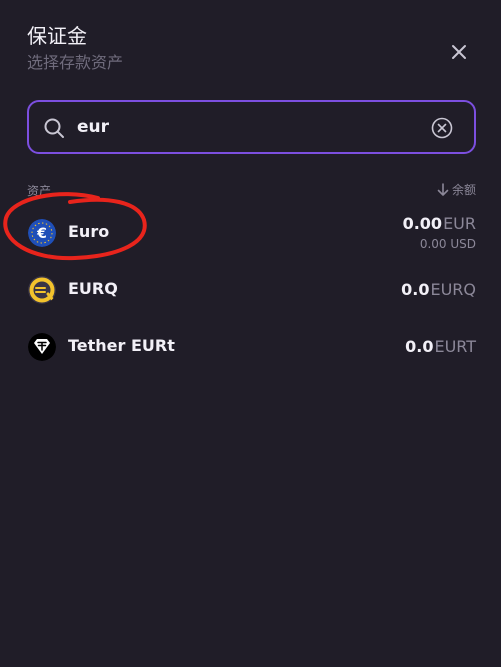 The height and width of the screenshot is (667, 501). What do you see at coordinates (57, 36) in the screenshot?
I see `modal-title: 保证金` at bounding box center [57, 36].